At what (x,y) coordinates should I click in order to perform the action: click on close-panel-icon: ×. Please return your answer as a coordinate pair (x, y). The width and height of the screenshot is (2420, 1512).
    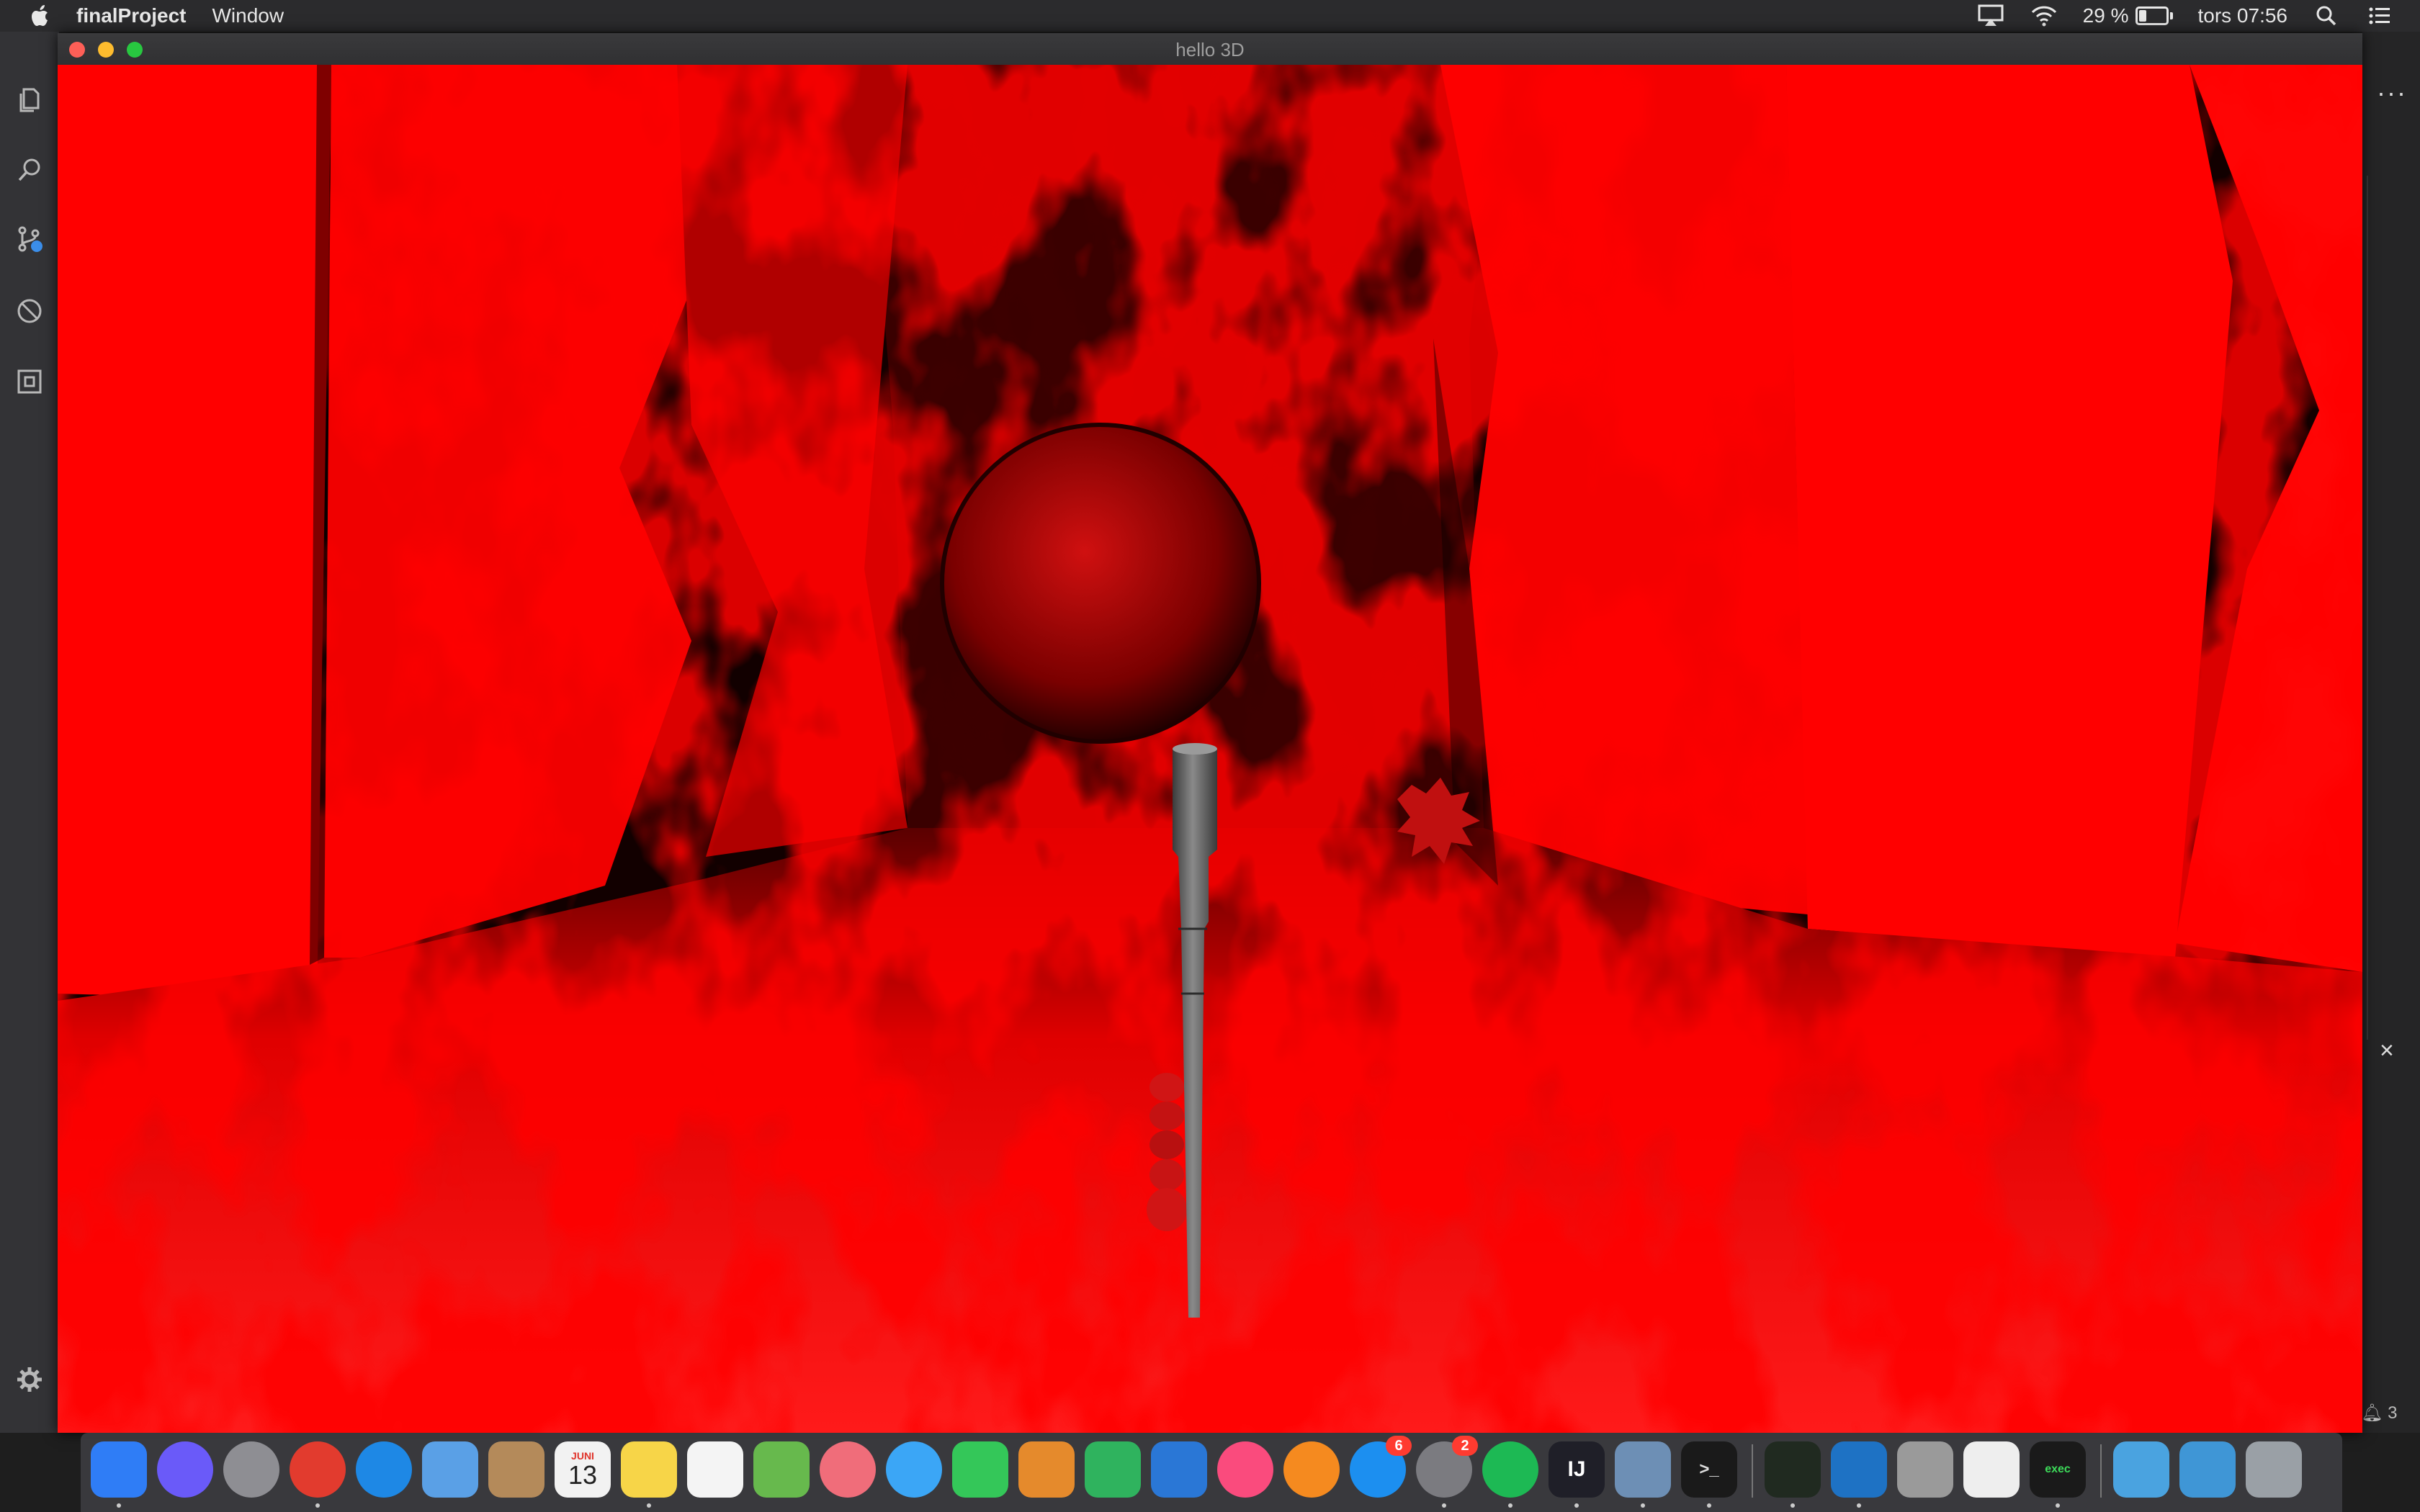
    Looking at the image, I should click on (2387, 1051).